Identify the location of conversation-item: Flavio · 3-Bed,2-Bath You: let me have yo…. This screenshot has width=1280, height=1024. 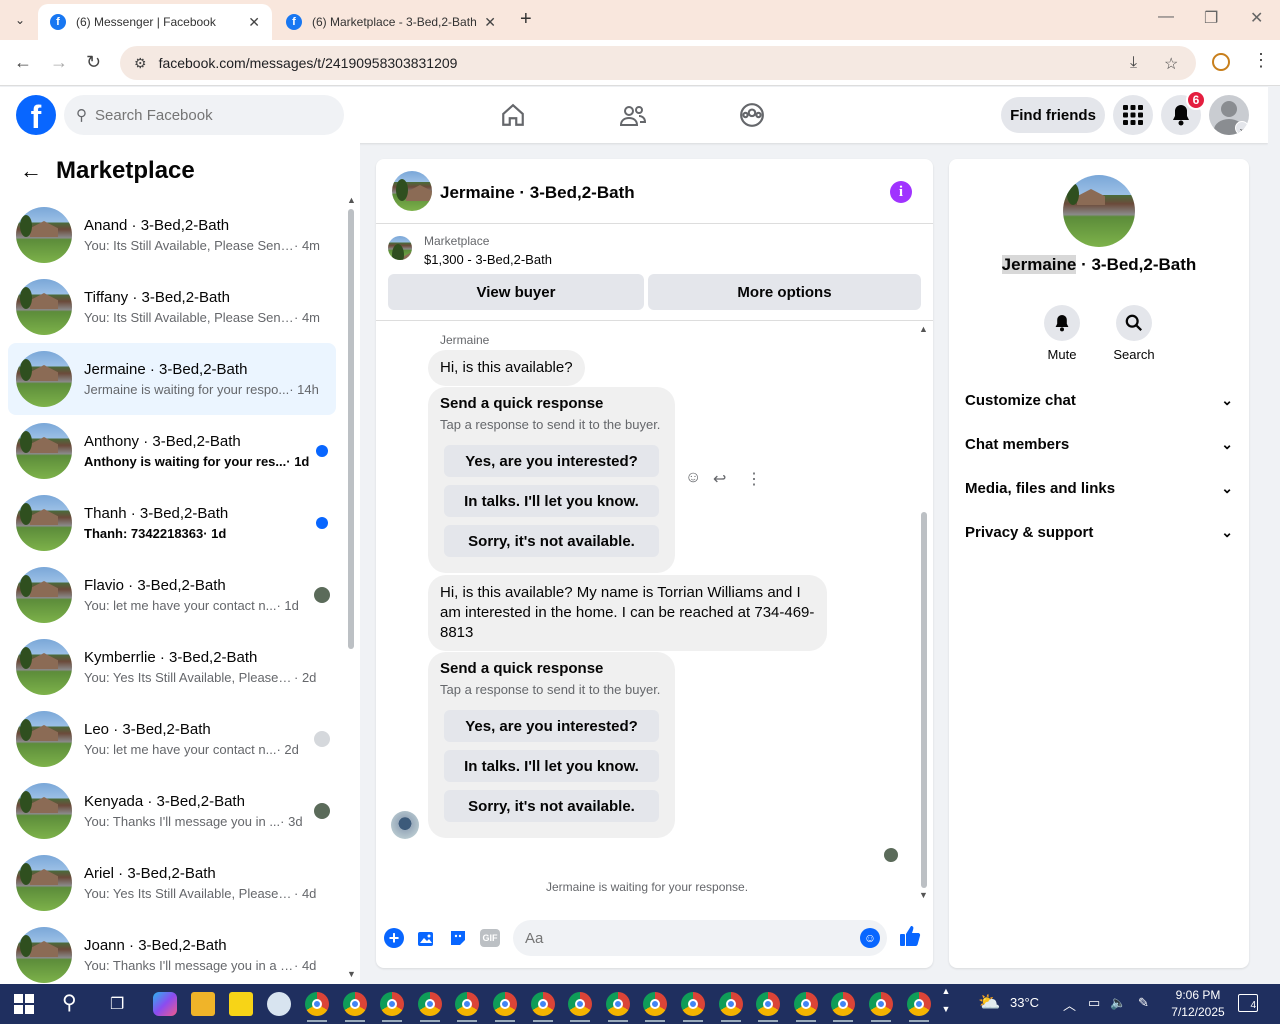
(172, 595).